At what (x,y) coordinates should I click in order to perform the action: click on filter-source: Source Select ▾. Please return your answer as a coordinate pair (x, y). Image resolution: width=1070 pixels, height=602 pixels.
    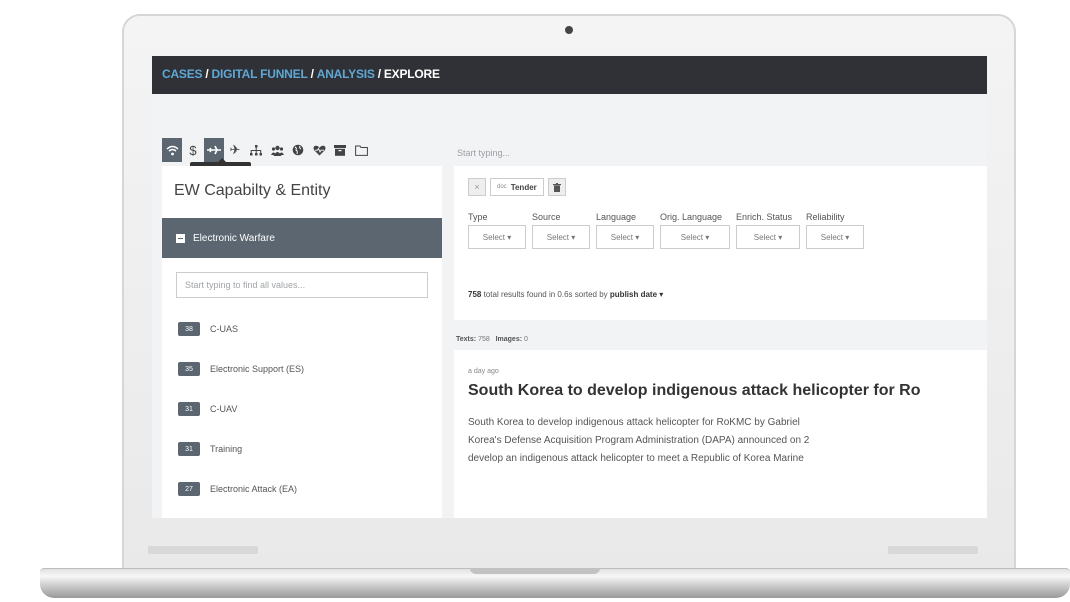
    Looking at the image, I should click on (561, 230).